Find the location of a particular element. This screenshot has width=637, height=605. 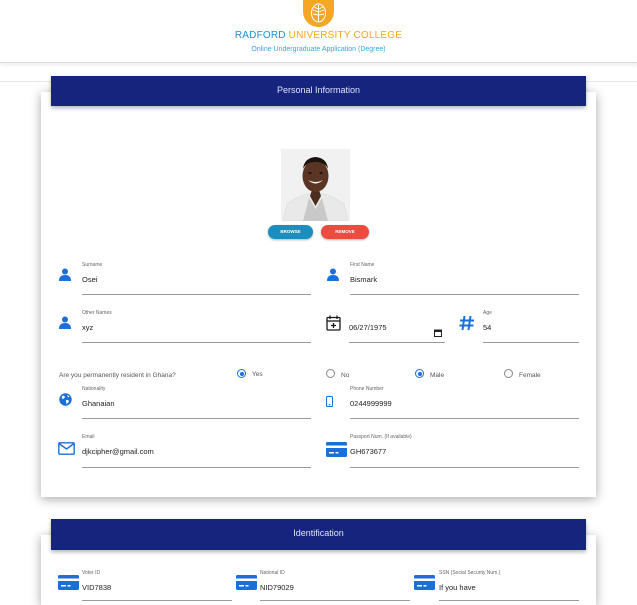

other-names-value: xyz is located at coordinates (88, 327).